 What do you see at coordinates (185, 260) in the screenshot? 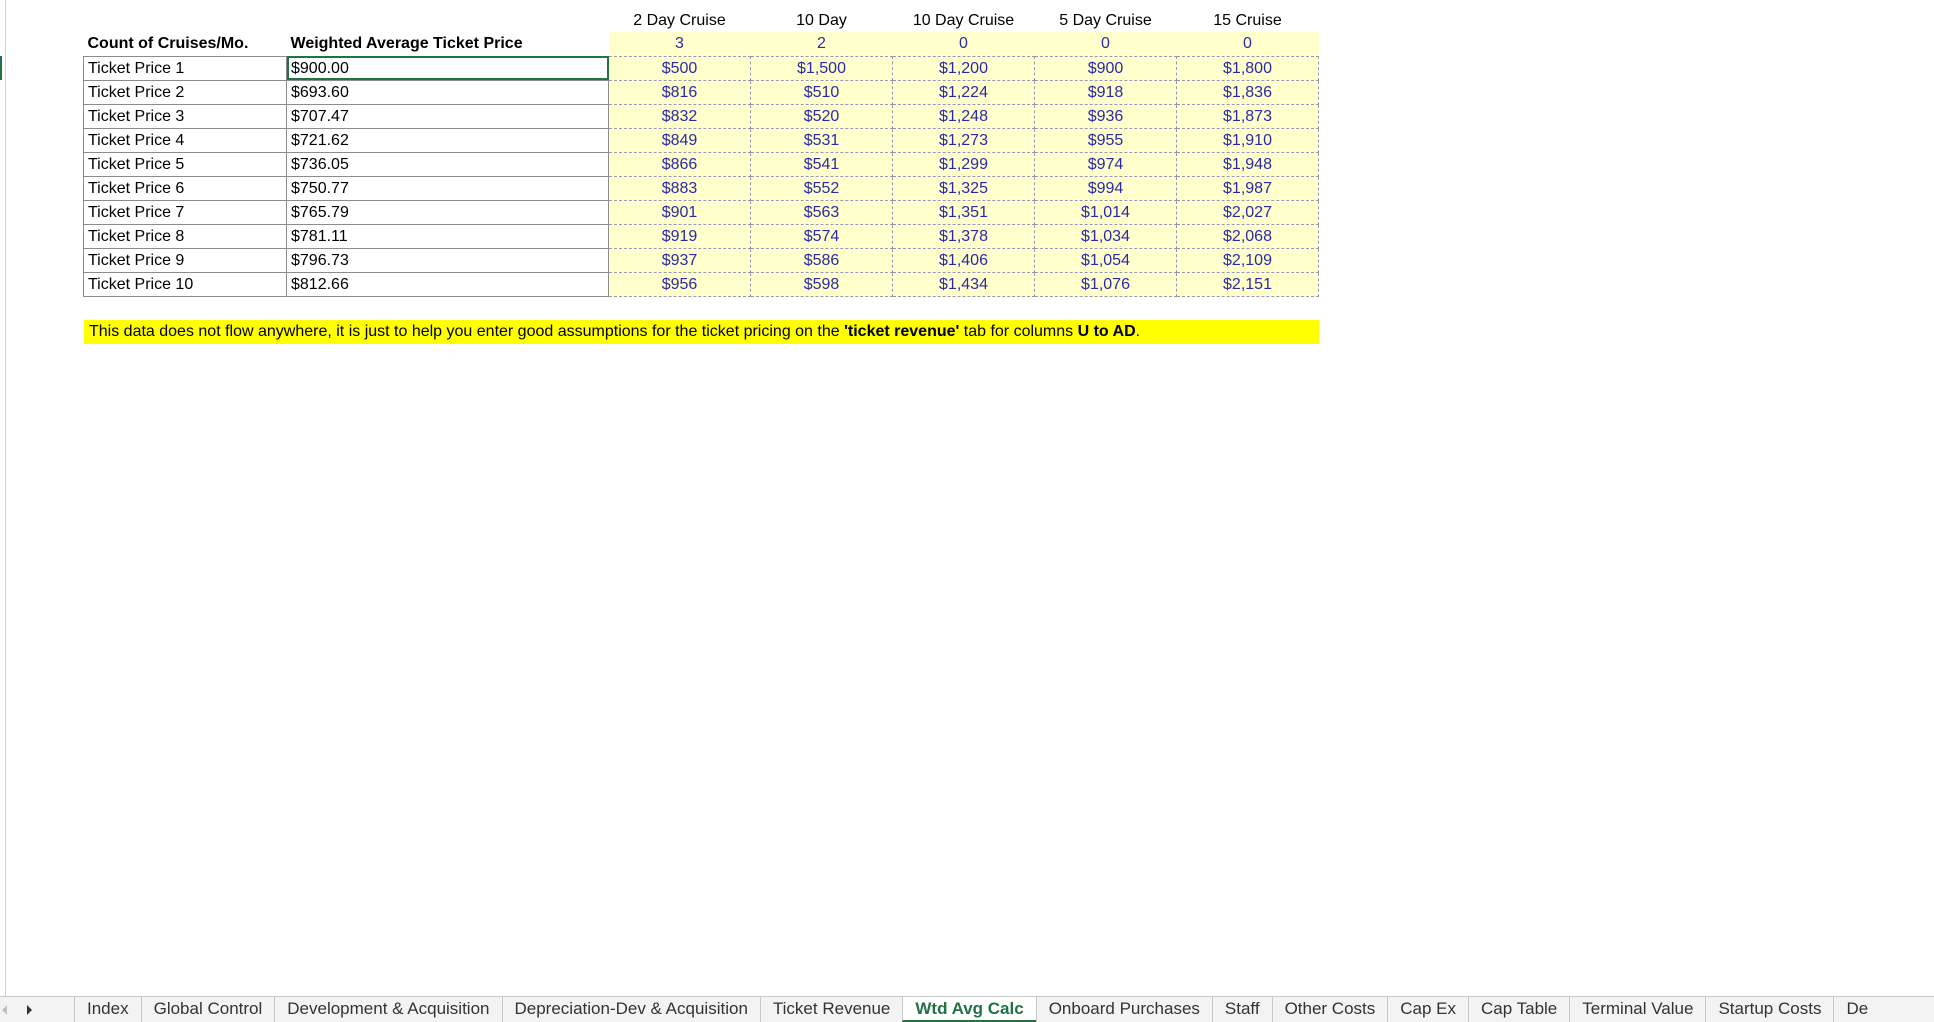
I see `ticket-price-label: Ticket Price 9` at bounding box center [185, 260].